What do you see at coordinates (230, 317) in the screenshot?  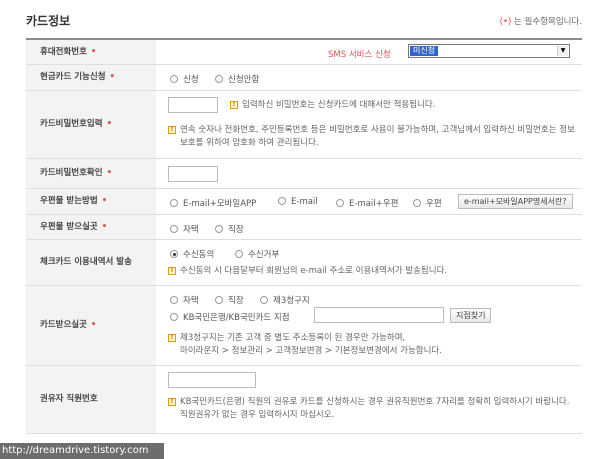 I see `radio-card-branch: KB국민은행/KB국민카드 지점` at bounding box center [230, 317].